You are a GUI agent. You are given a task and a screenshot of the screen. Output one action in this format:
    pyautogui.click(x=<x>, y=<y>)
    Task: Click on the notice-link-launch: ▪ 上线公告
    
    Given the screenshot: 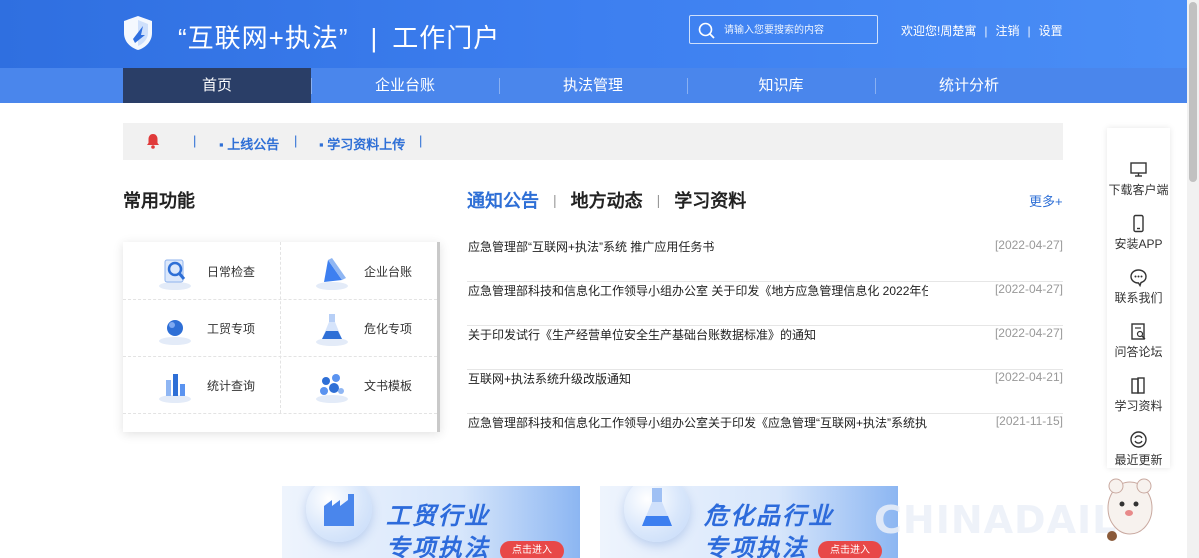 What is the action you would take?
    pyautogui.click(x=249, y=143)
    